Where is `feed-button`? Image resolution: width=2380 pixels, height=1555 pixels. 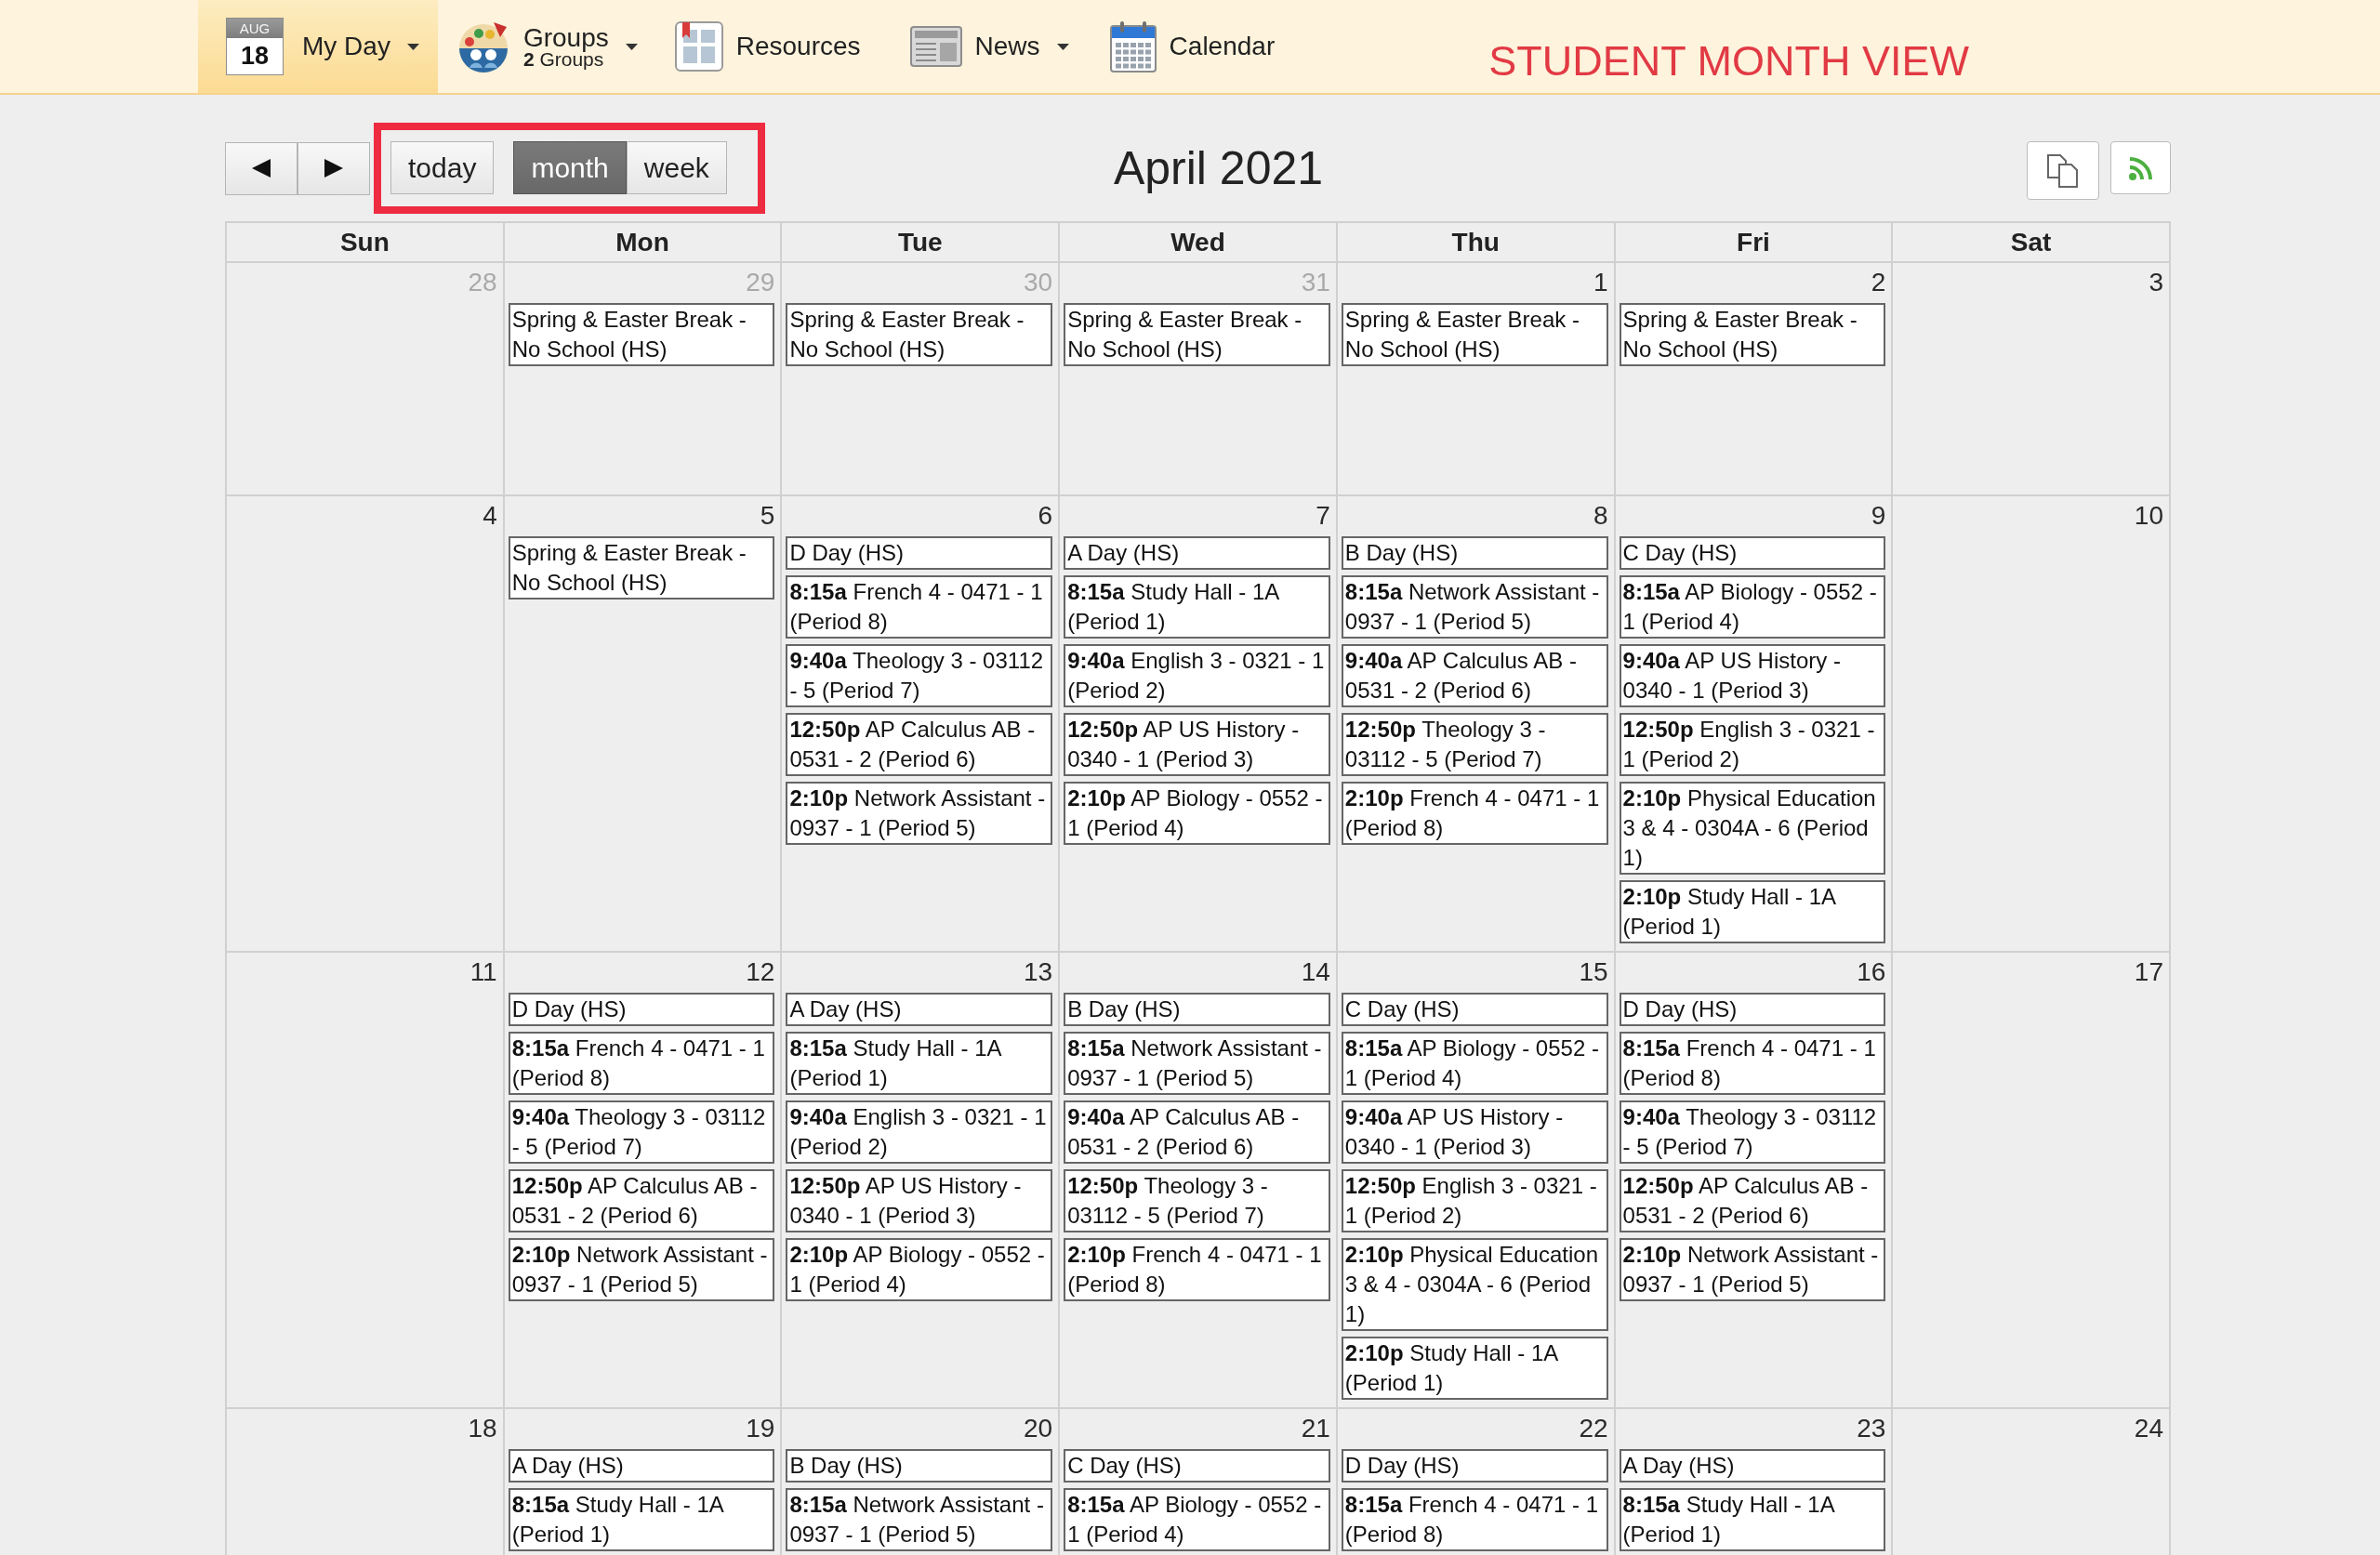
feed-button is located at coordinates (2140, 167).